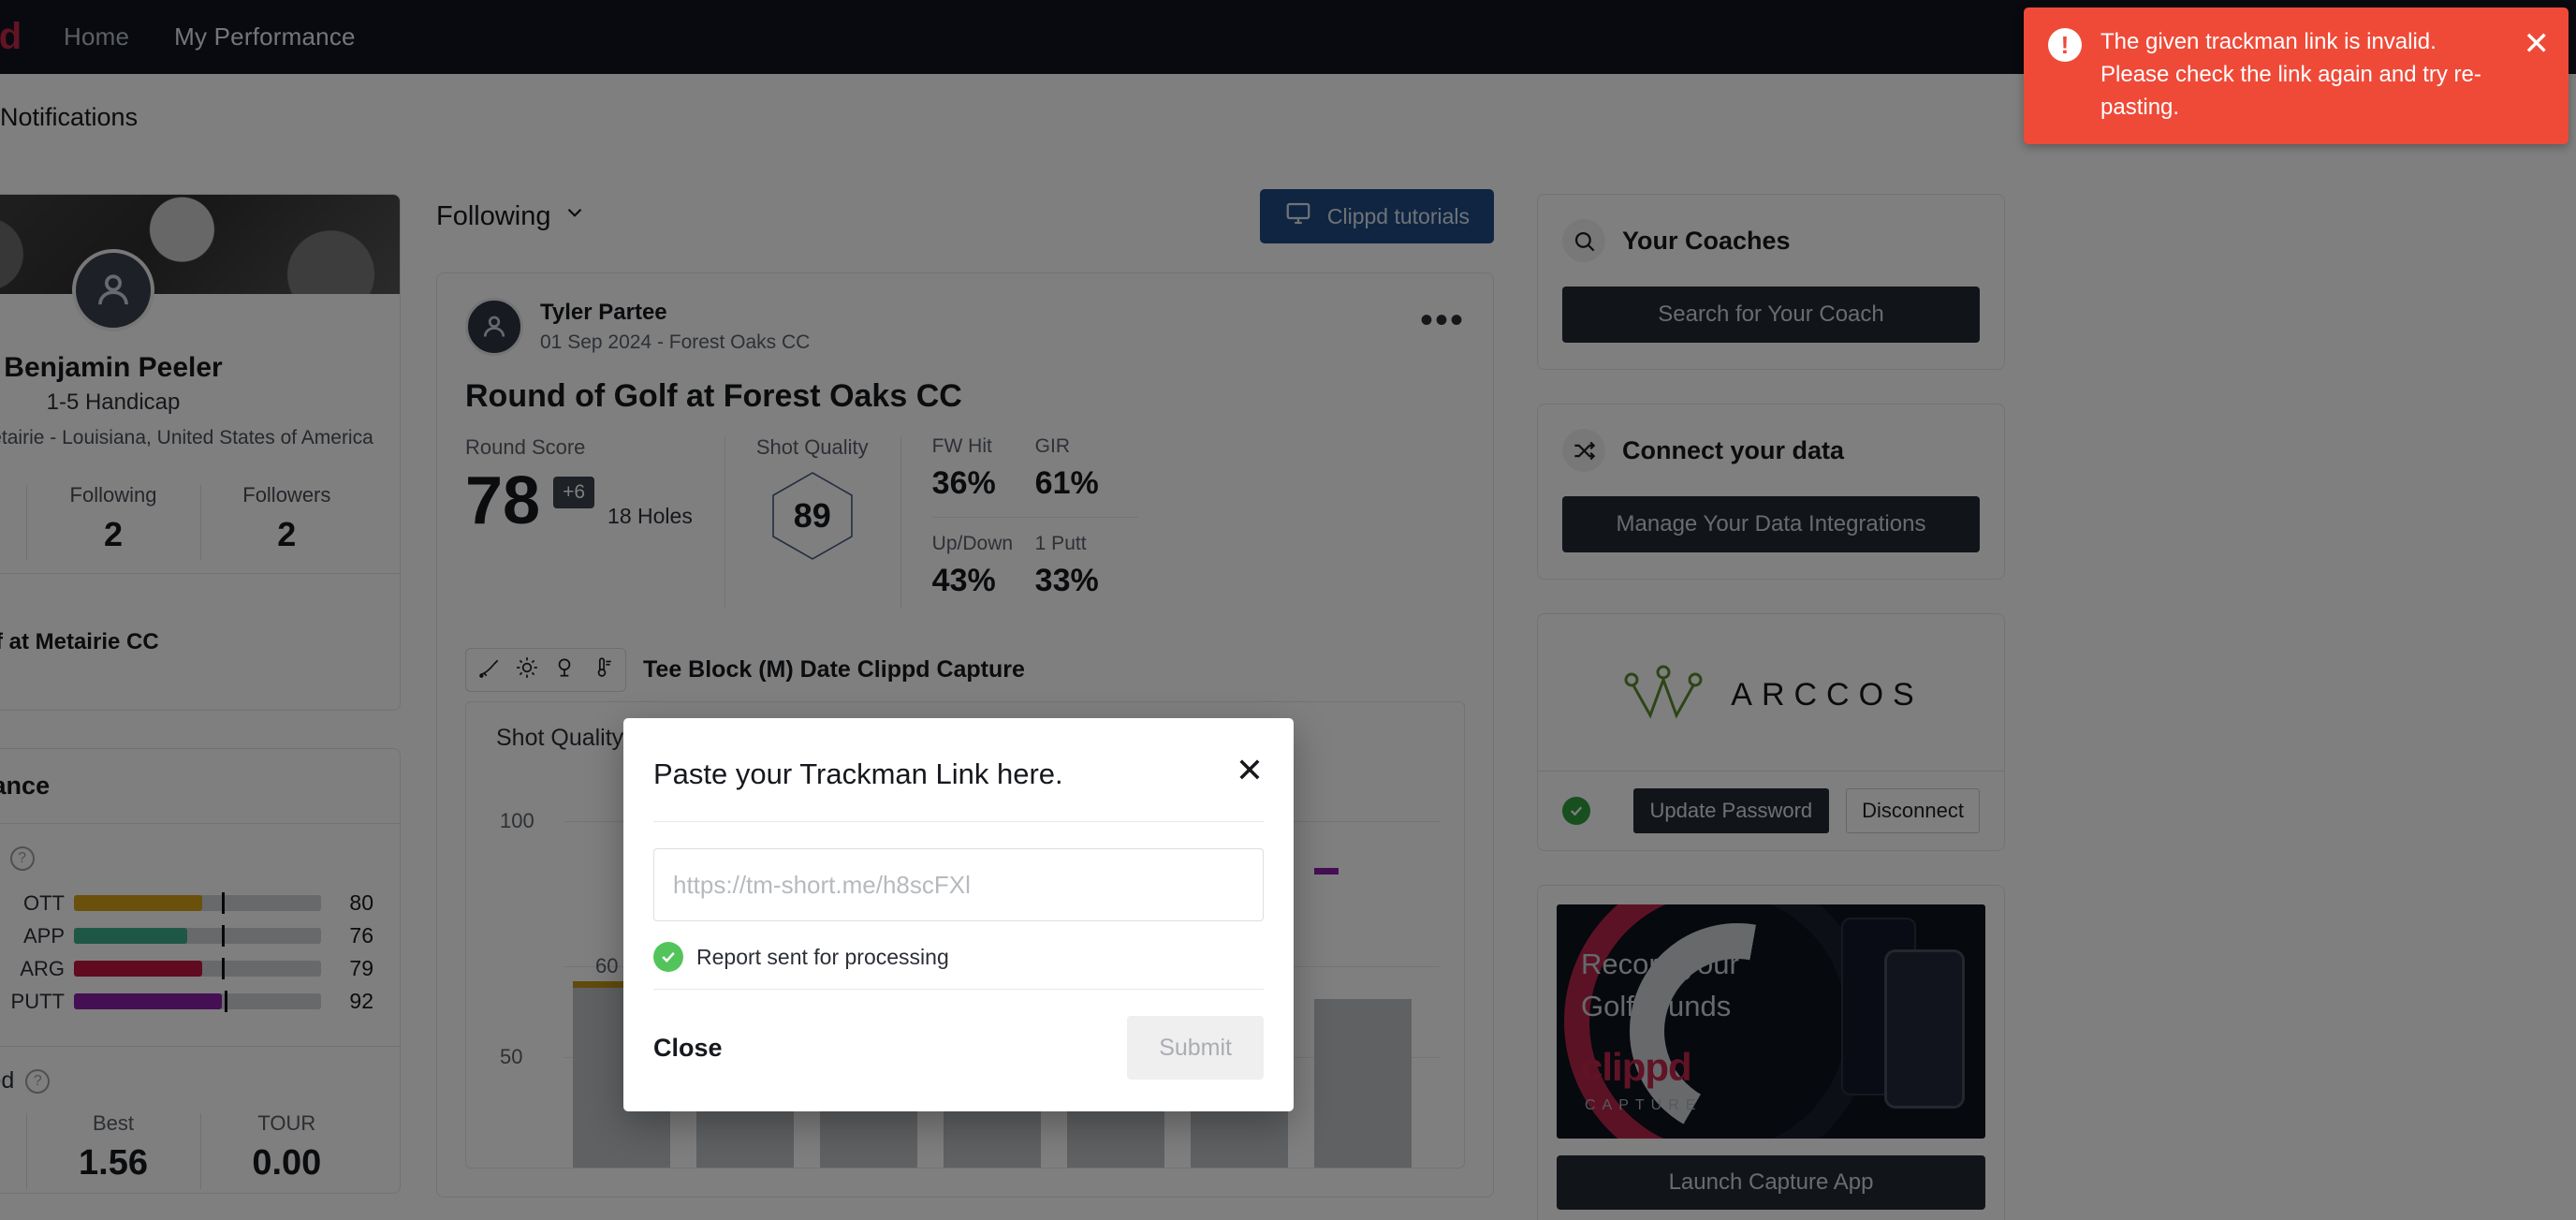  Describe the element at coordinates (2537, 44) in the screenshot. I see `toast-close-icon: ✕` at that location.